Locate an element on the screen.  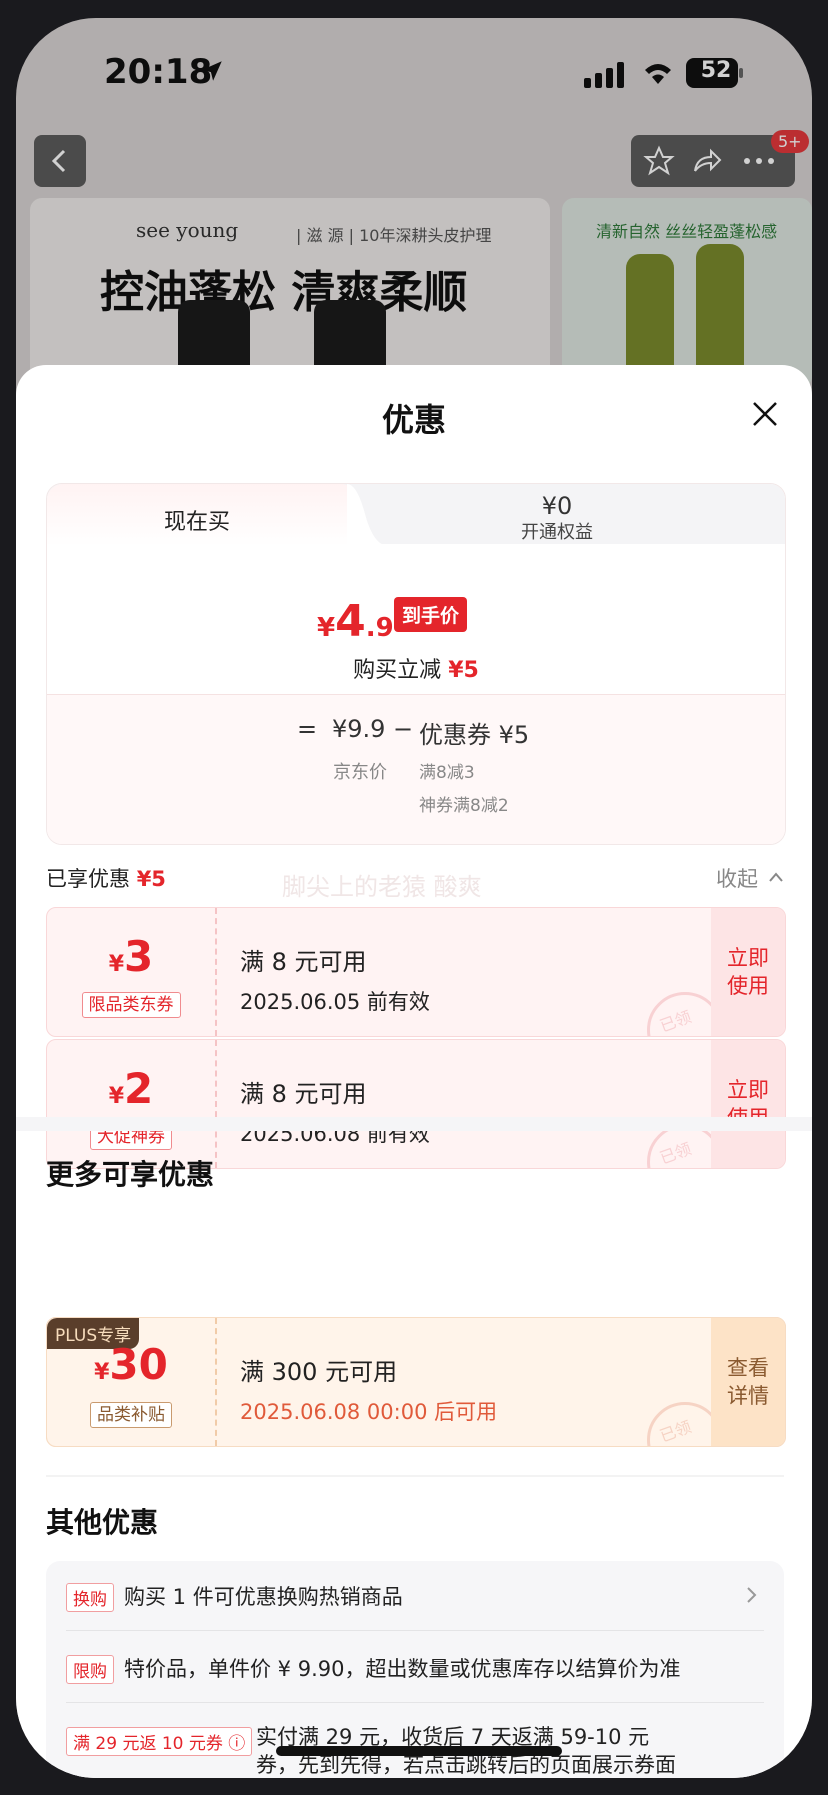
offer-tag: 限购 is located at coordinates (90, 1669).